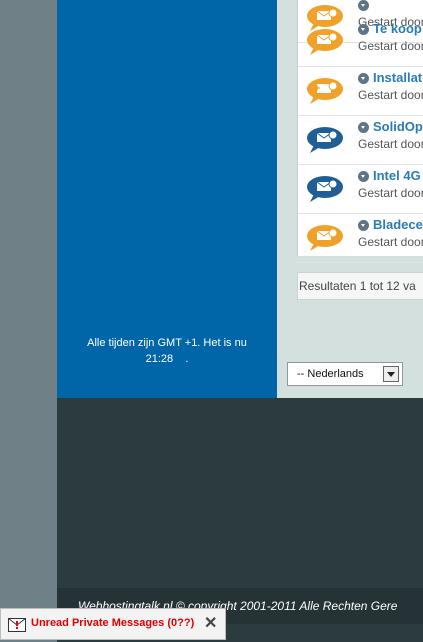 The height and width of the screenshot is (642, 423). I want to click on timezone-suffix: ., so click(187, 359).